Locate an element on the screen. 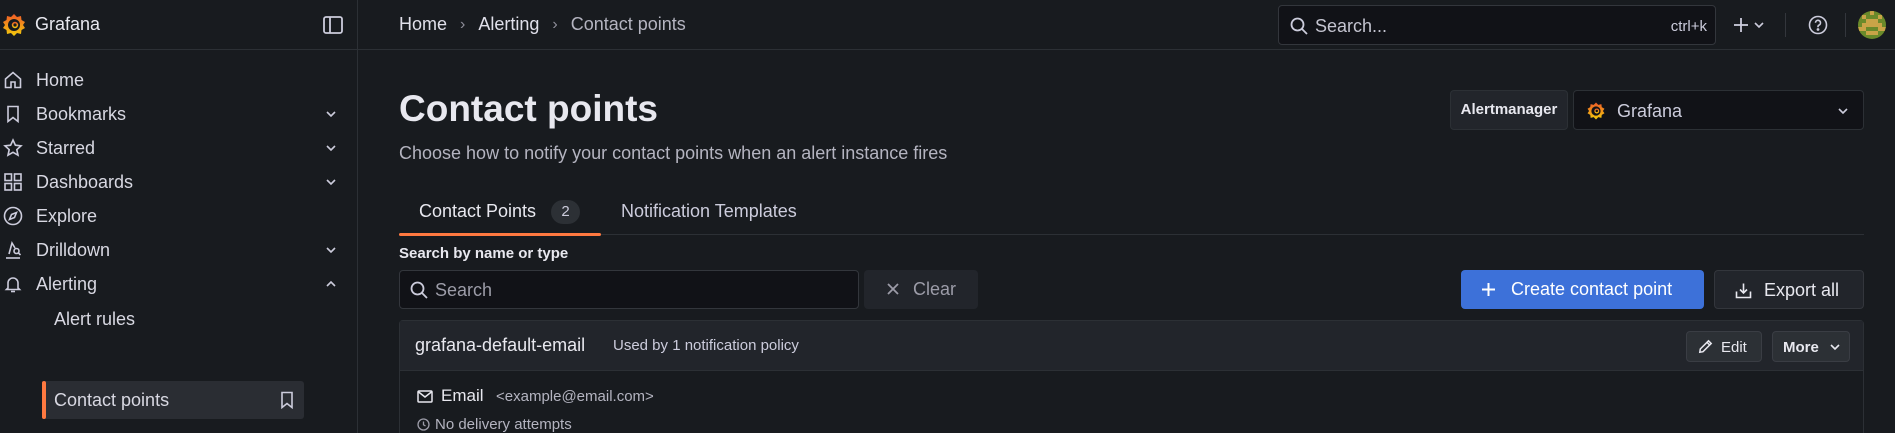 Image resolution: width=1895 pixels, height=433 pixels. create-contact-point-button: Create contact point is located at coordinates (1582, 289).